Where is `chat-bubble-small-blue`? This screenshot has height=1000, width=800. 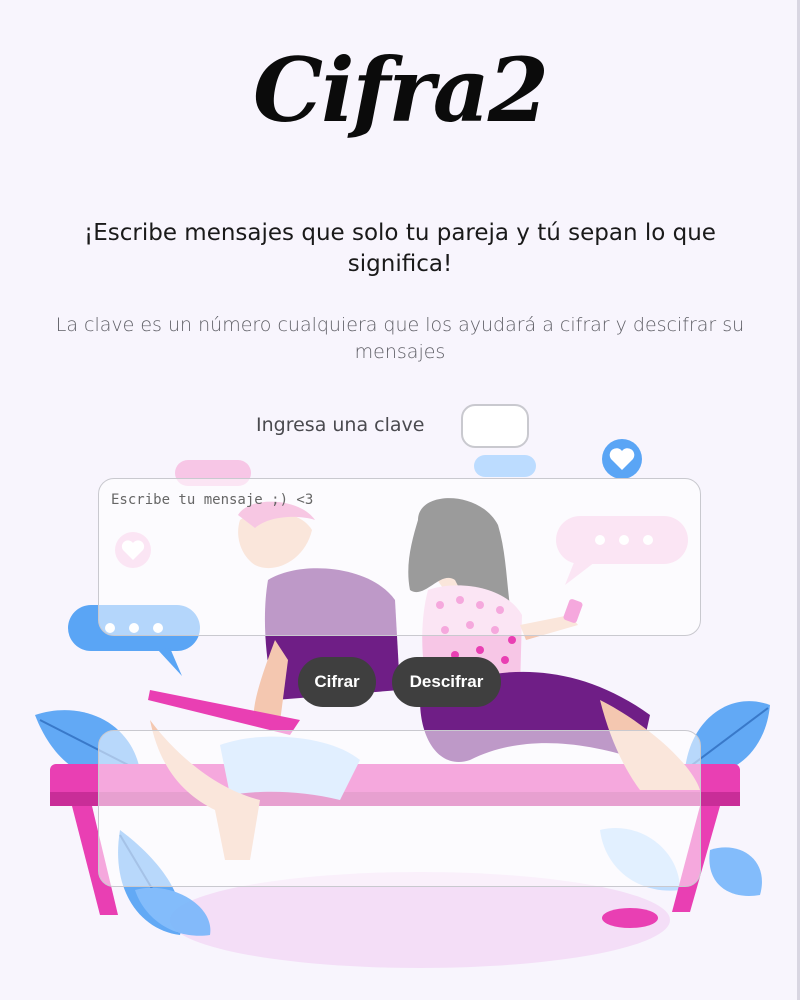 chat-bubble-small-blue is located at coordinates (505, 466).